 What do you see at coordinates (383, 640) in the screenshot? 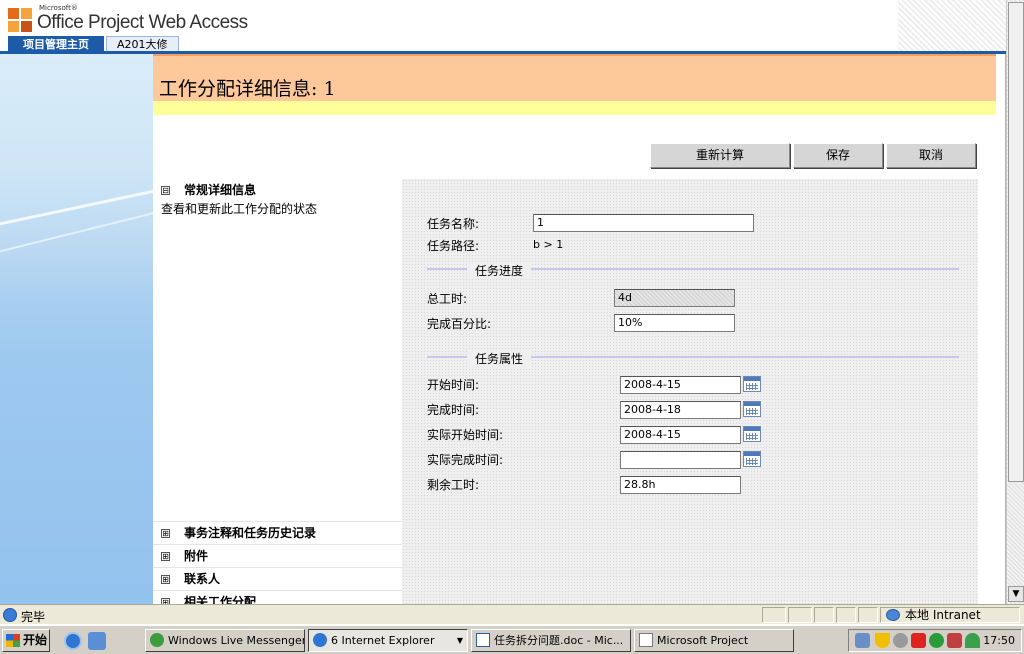
I see `taskbar-item-label: 6 Internet Explorer` at bounding box center [383, 640].